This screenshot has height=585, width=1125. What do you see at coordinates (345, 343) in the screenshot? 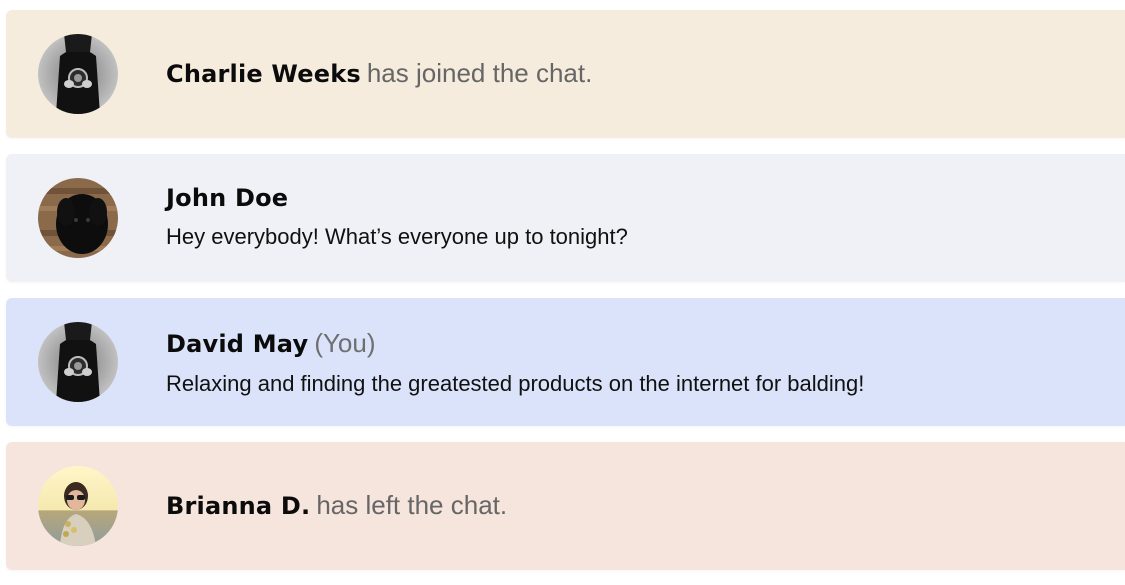
I see `you-label: (You)` at bounding box center [345, 343].